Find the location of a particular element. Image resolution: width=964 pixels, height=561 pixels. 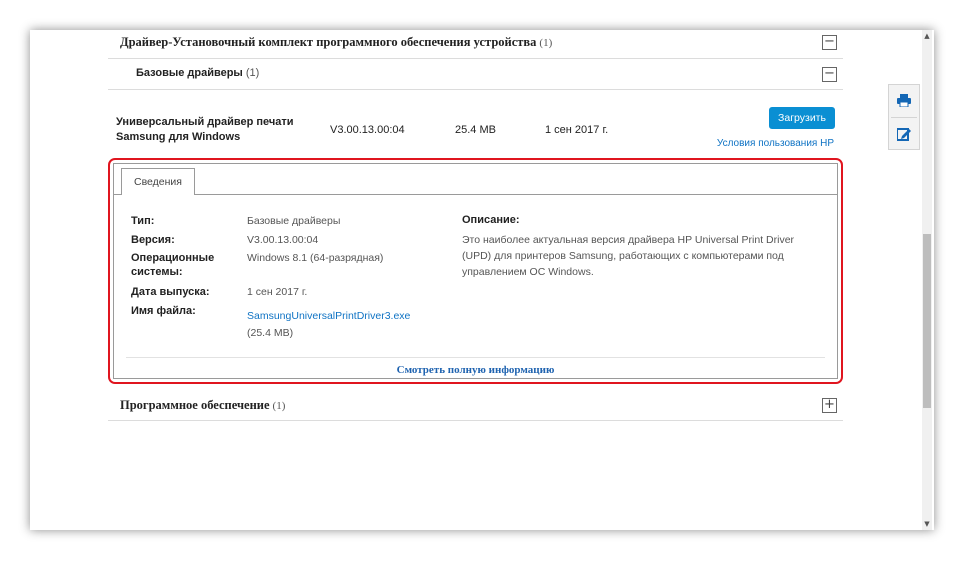

scroll-thumb is located at coordinates (927, 321).